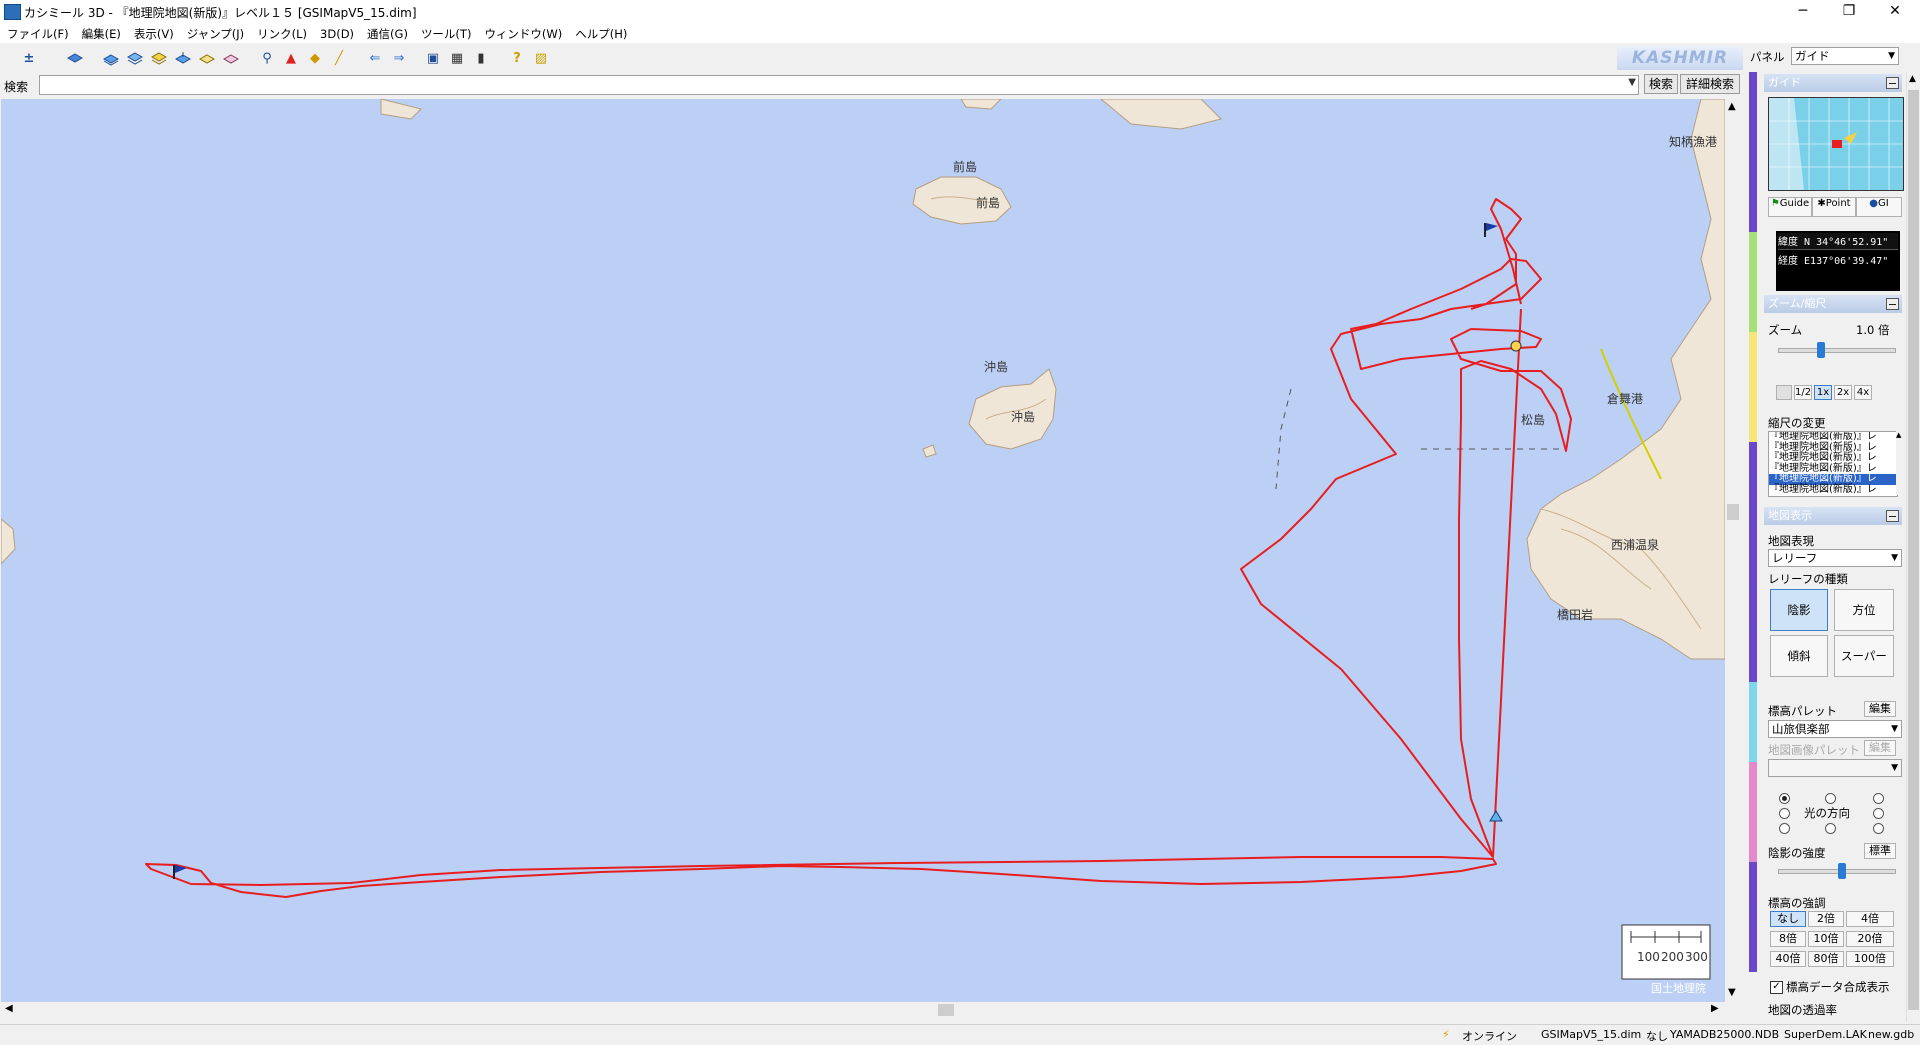 The image size is (1920, 1045). I want to click on panel-scrollbar: ▲, so click(1913, 547).